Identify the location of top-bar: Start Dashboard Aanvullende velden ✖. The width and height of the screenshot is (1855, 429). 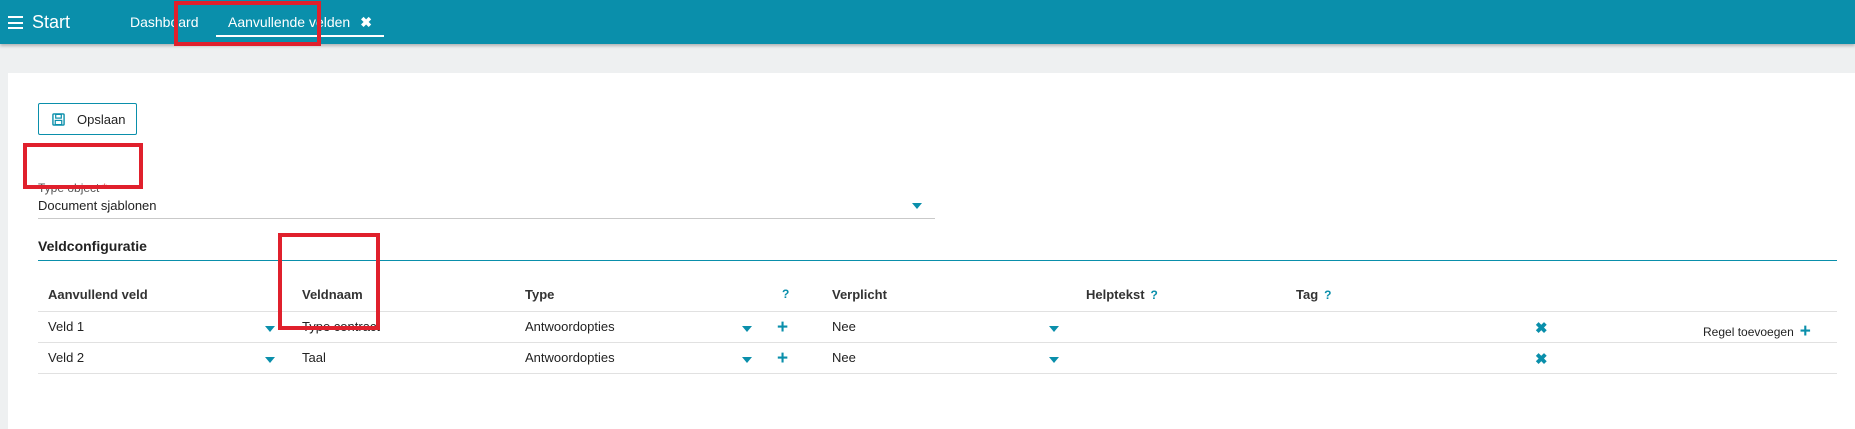
(927, 22).